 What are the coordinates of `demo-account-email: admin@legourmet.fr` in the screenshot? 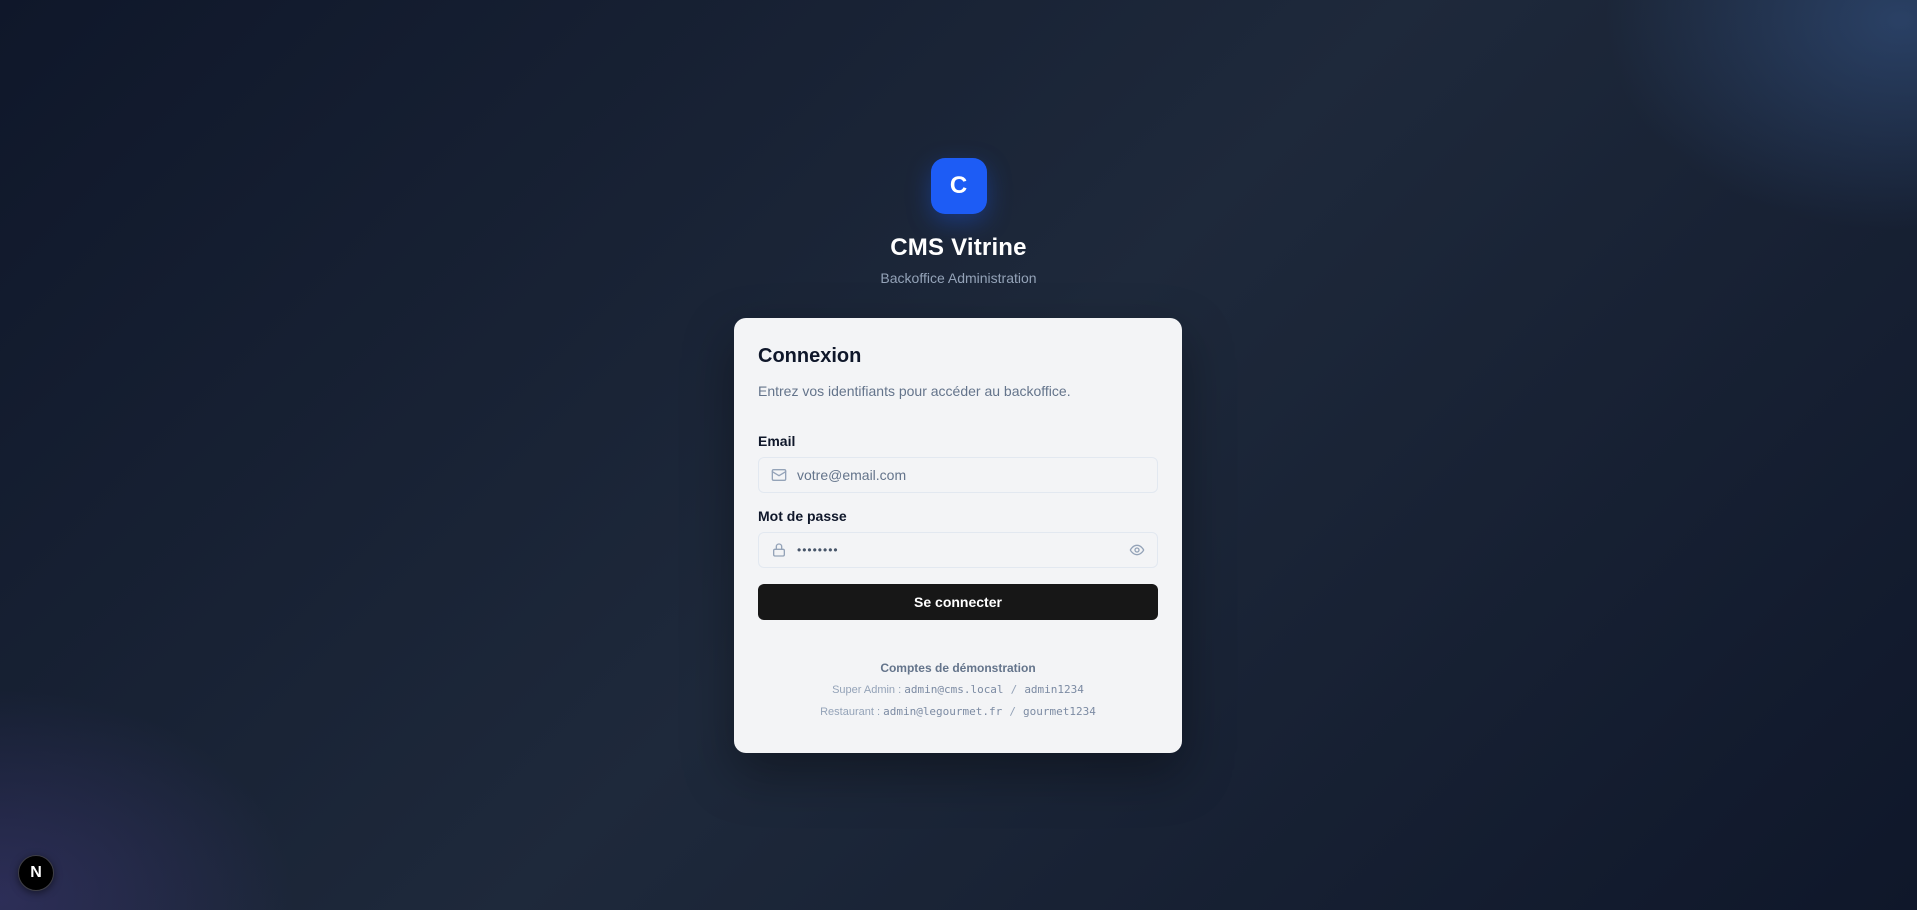 It's located at (943, 711).